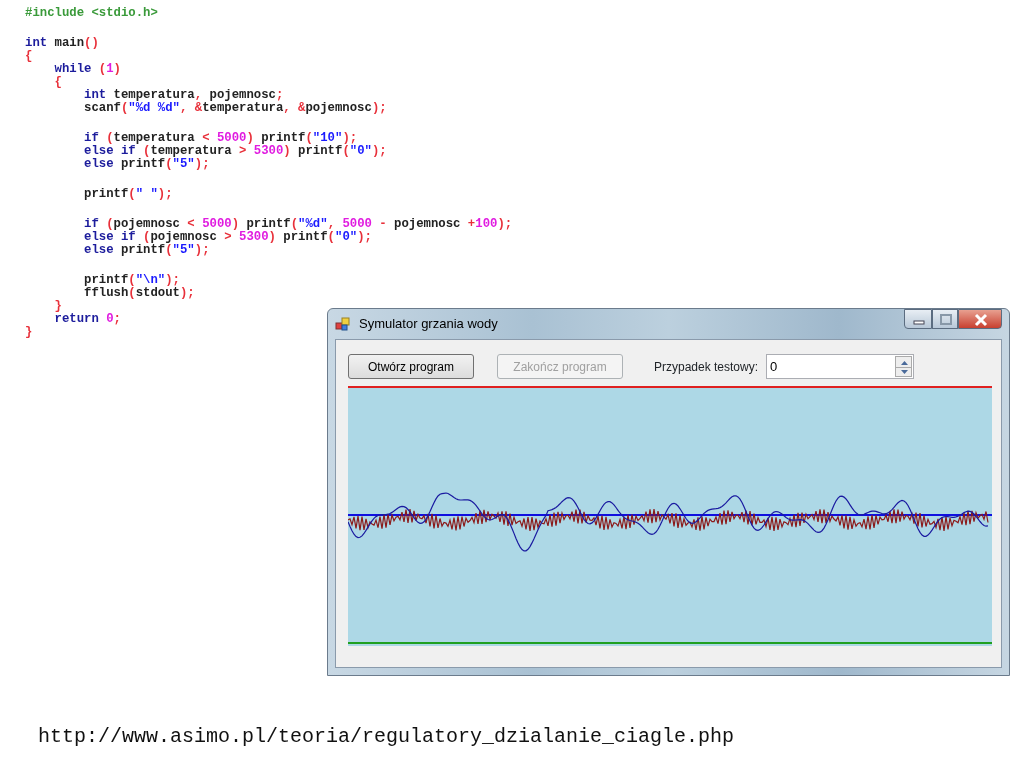  Describe the element at coordinates (235, 108) in the screenshot. I see `code-line: scanf("%d %d", &temperatura, &pojemnosc);` at that location.